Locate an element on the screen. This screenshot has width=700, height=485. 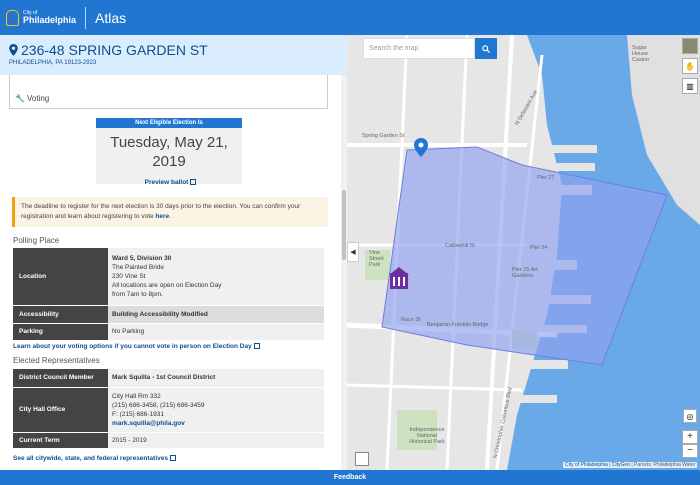
table-row: Current Term 2015 - 2019 is located at coordinates (168, 440).